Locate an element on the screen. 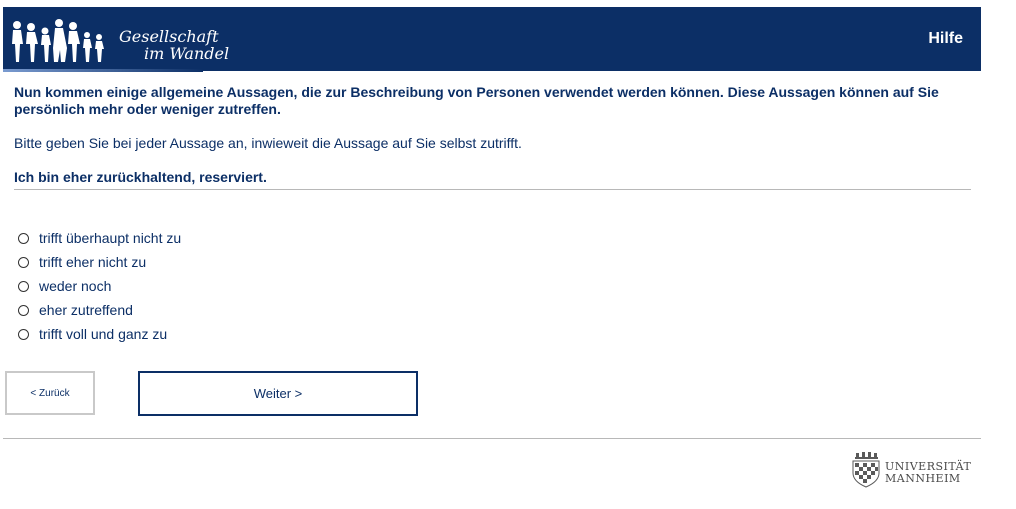 Image resolution: width=1016 pixels, height=509 pixels. option-trifft-ueberhaupt-nicht-zu: trifft überhaupt nicht zu is located at coordinates (99, 238).